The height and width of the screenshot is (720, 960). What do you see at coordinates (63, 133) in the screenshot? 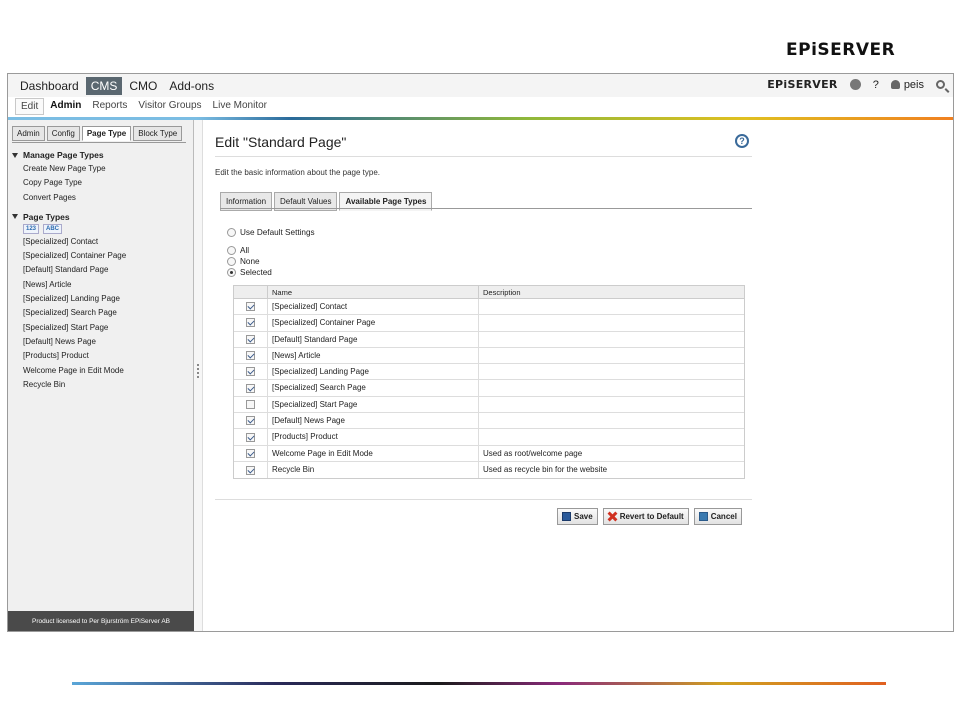
I see `tab-config: Config` at bounding box center [63, 133].